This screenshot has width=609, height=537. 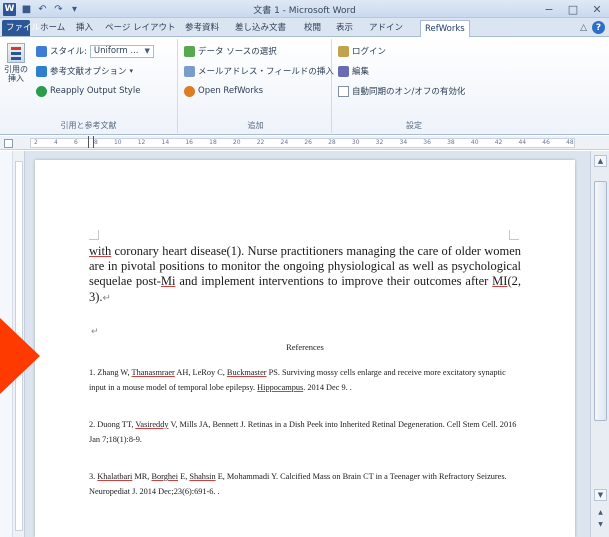 I want to click on window-title: 文書 1 - Microsoft Word, so click(x=304, y=11).